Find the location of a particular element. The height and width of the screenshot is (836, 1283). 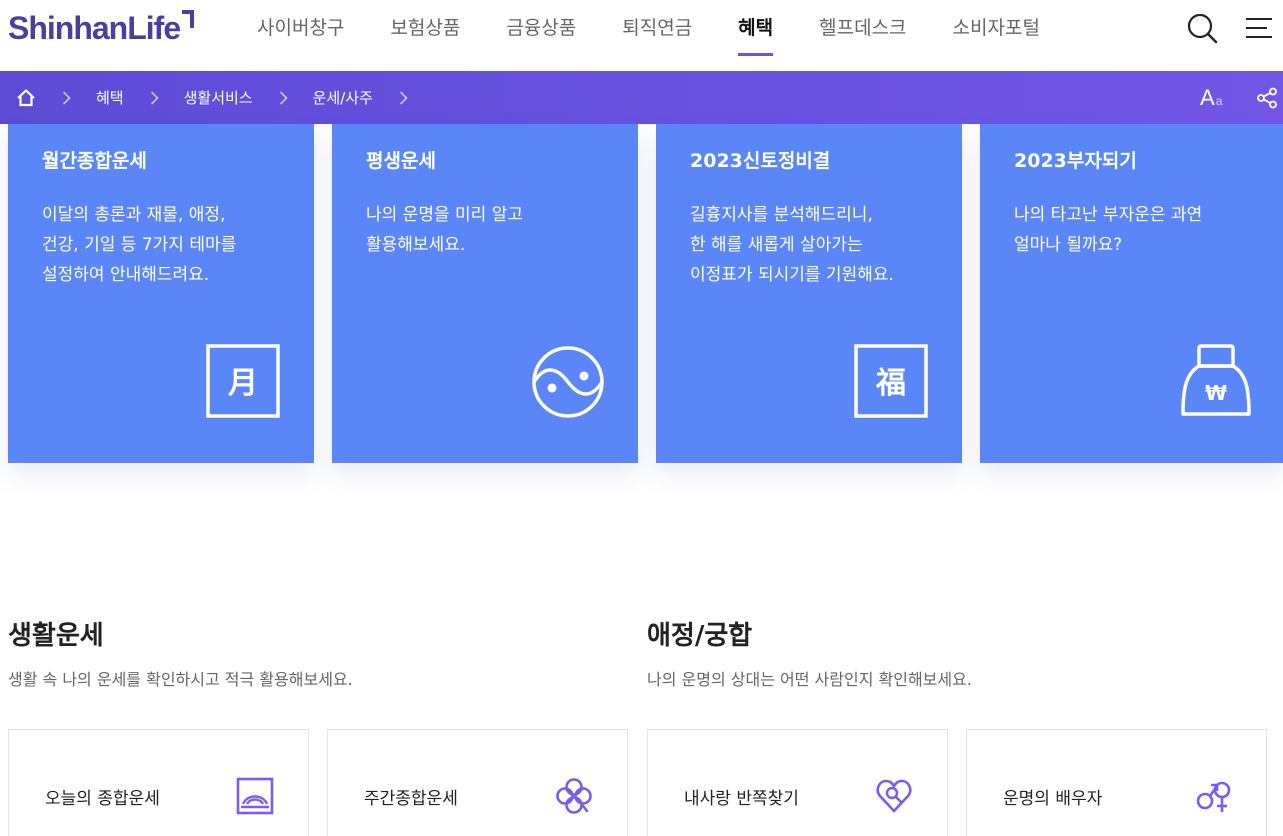

yin-yang-icon is located at coordinates (568, 382).